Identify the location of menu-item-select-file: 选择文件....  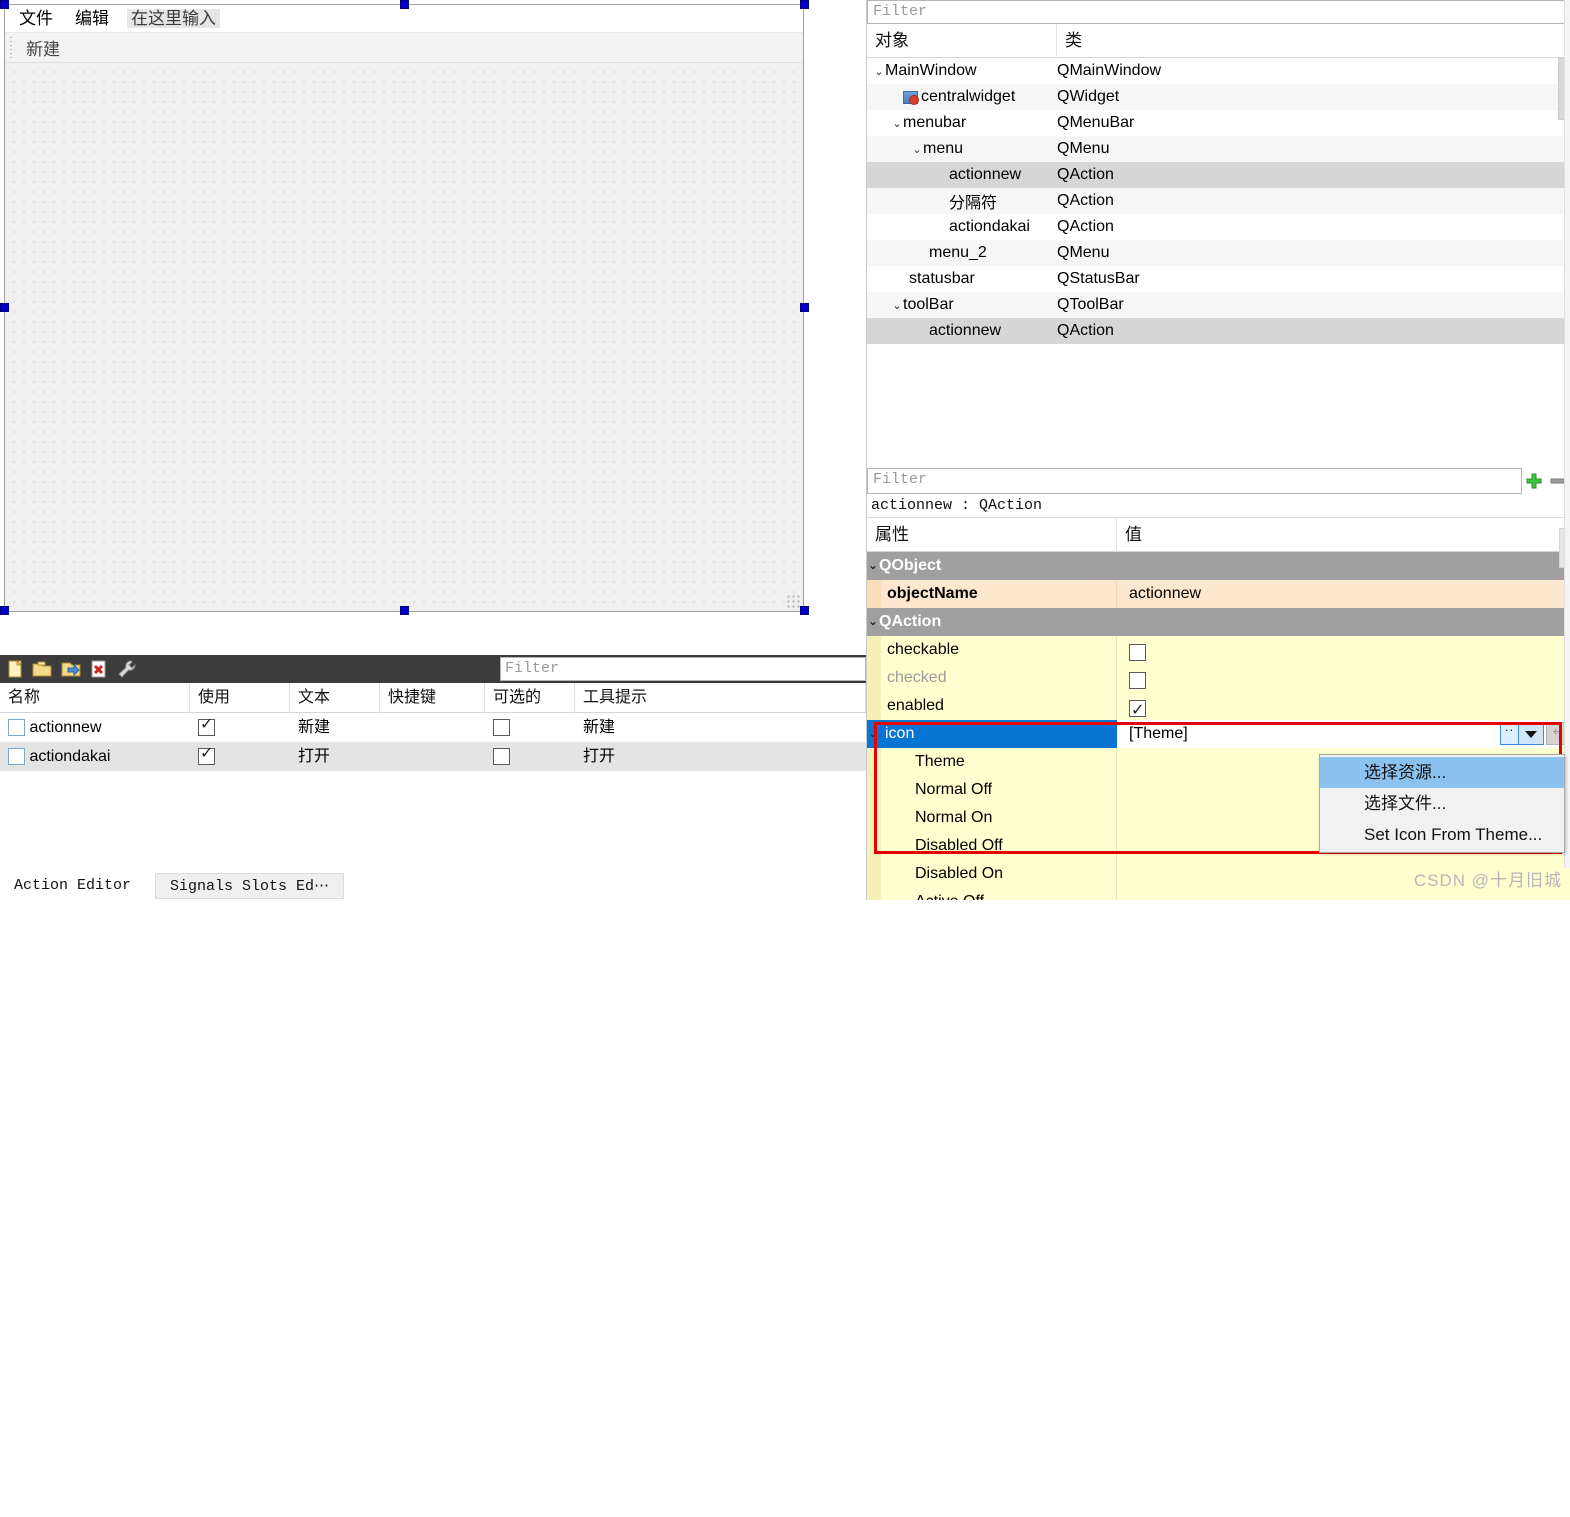
(1442, 803).